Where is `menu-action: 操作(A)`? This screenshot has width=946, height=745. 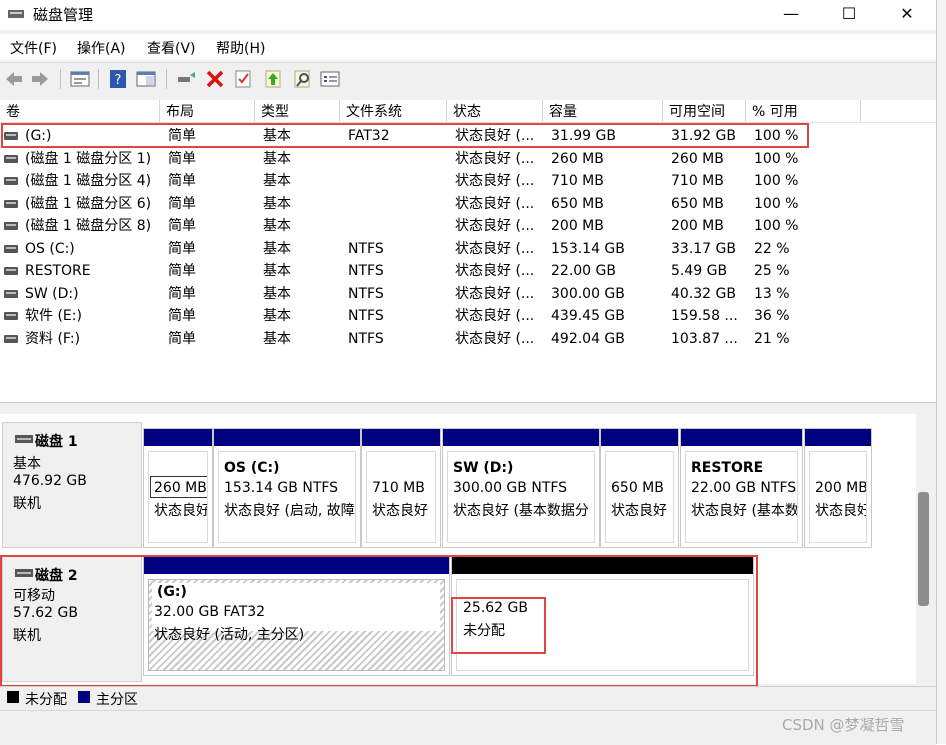 menu-action: 操作(A) is located at coordinates (101, 48).